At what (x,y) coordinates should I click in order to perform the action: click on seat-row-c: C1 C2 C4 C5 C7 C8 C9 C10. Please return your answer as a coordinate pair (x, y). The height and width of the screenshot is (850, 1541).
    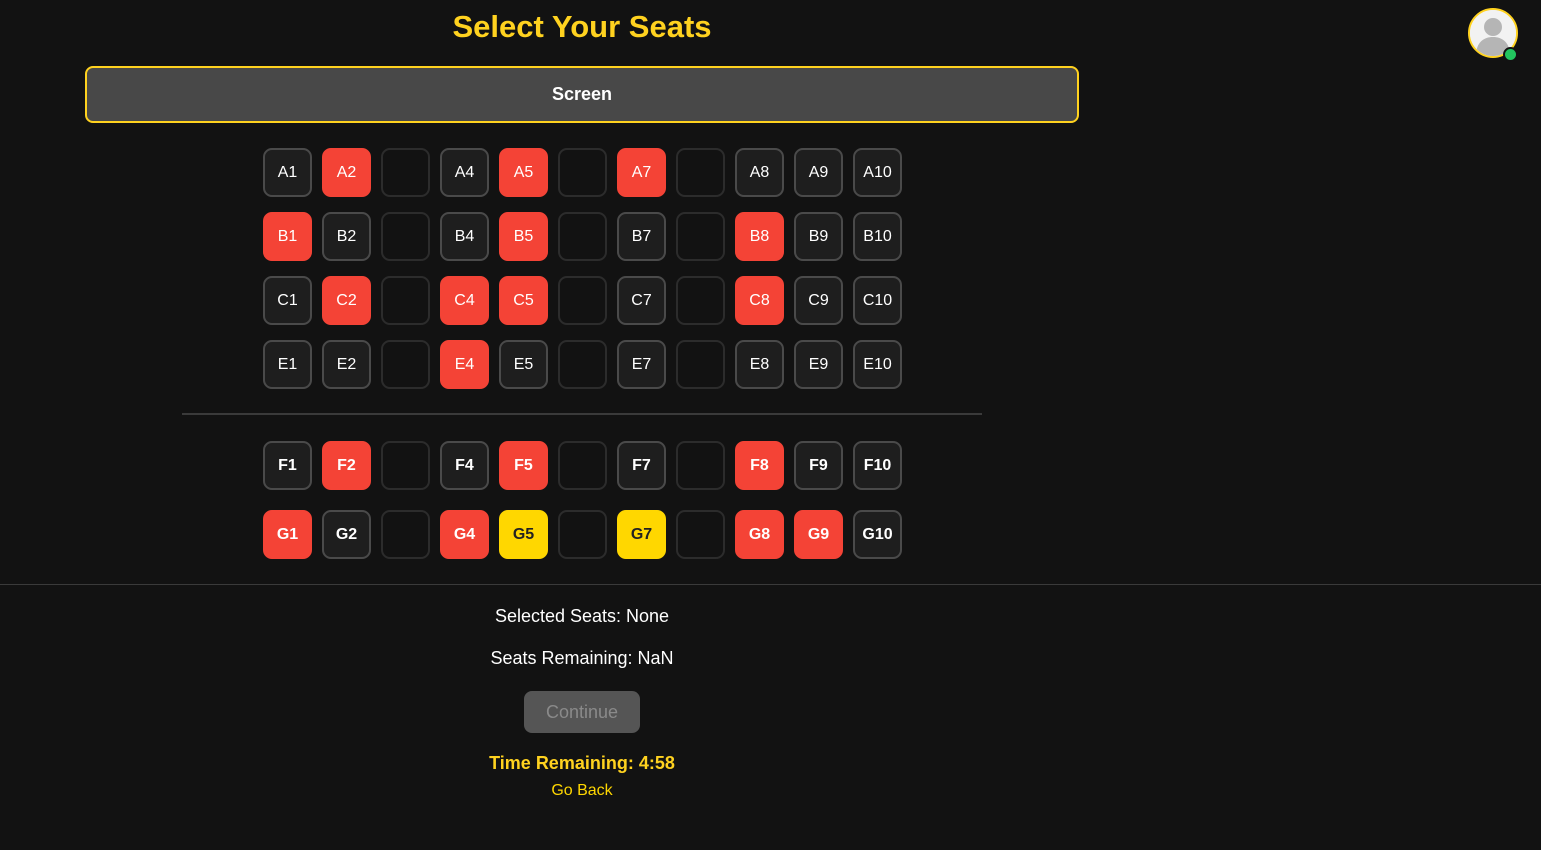
    Looking at the image, I should click on (582, 300).